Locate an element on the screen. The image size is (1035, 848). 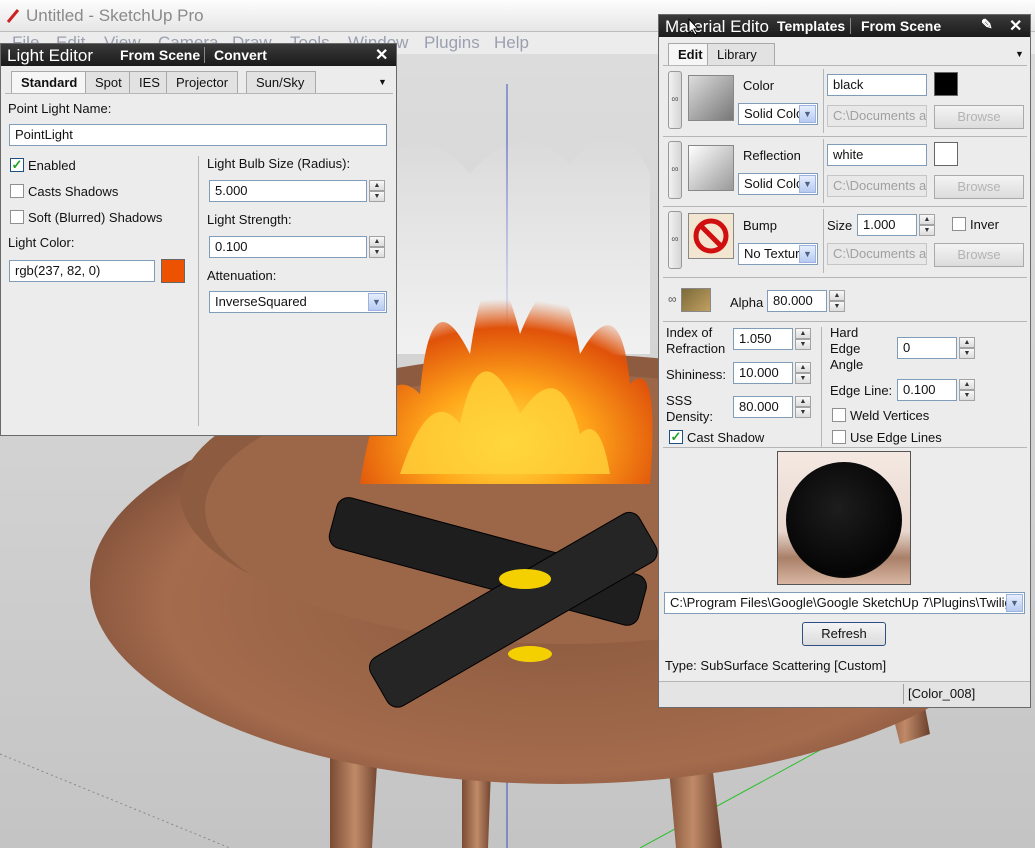
ior-label: Index of is located at coordinates (689, 332).